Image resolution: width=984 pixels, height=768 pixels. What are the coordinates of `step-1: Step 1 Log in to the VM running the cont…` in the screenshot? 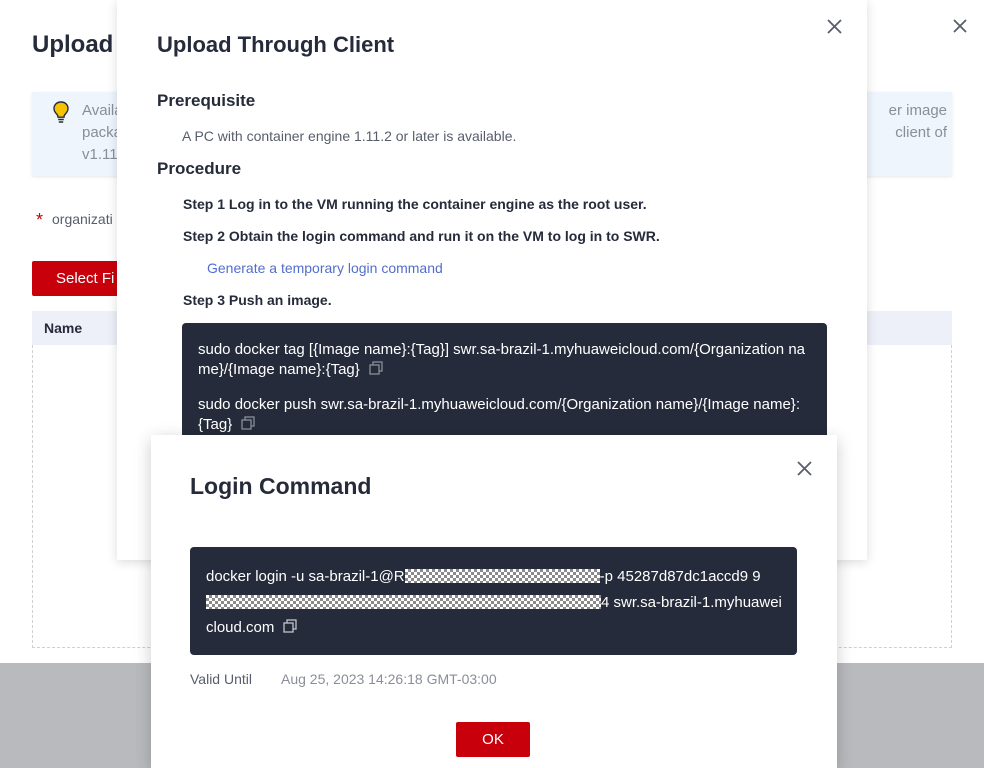 It's located at (415, 204).